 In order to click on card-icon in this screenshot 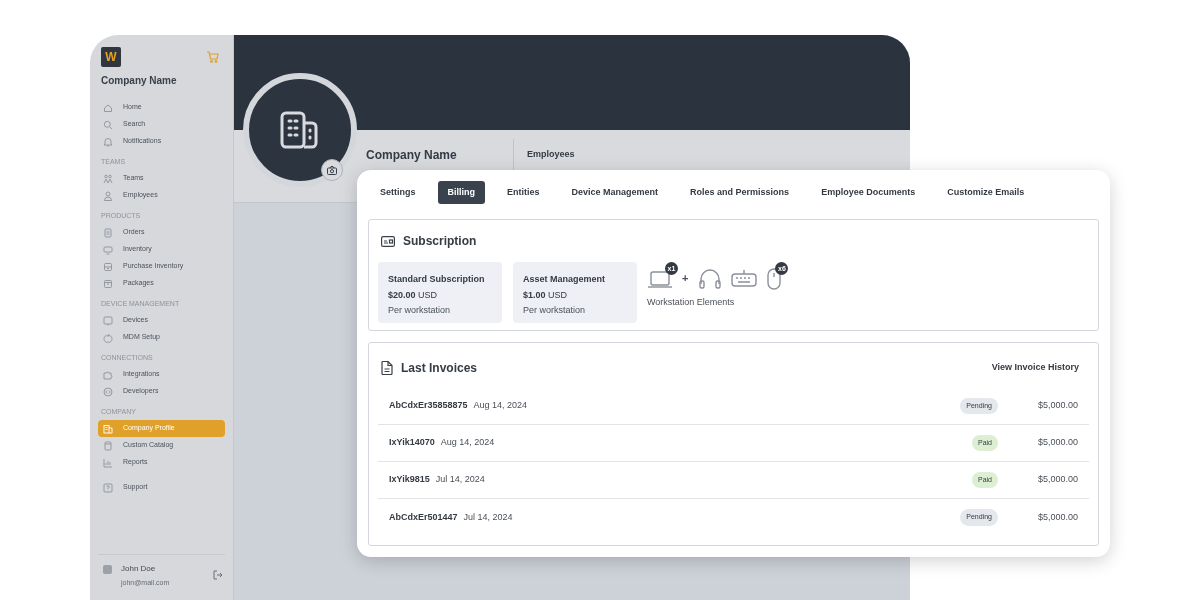, I will do `click(388, 241)`.